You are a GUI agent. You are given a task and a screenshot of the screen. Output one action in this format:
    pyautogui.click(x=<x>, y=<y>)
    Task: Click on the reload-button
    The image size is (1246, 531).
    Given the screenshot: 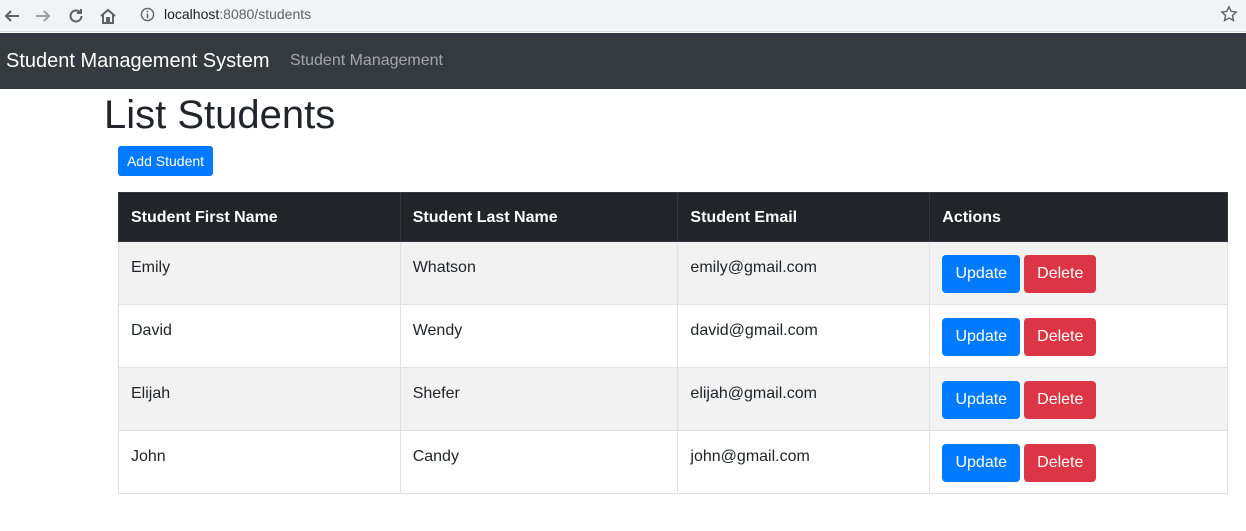 What is the action you would take?
    pyautogui.click(x=76, y=16)
    